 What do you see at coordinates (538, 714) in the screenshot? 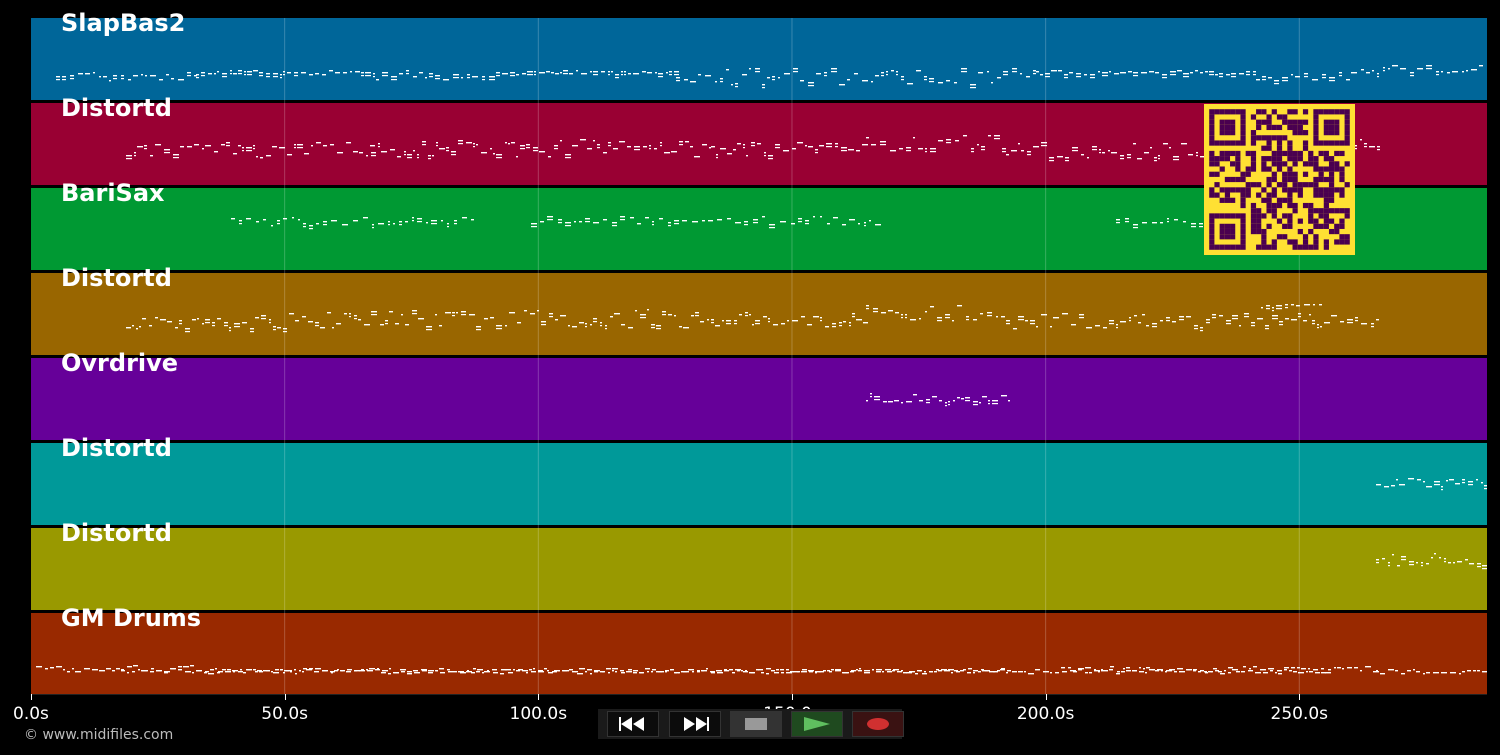
I see `tick-label: 100.0s` at bounding box center [538, 714].